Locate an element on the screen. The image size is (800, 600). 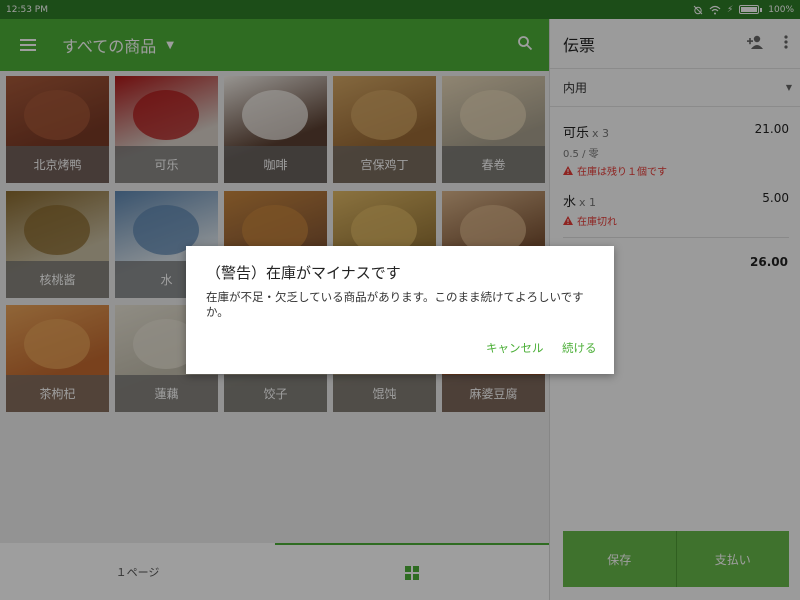
continue-button: 続ける is located at coordinates (579, 348).